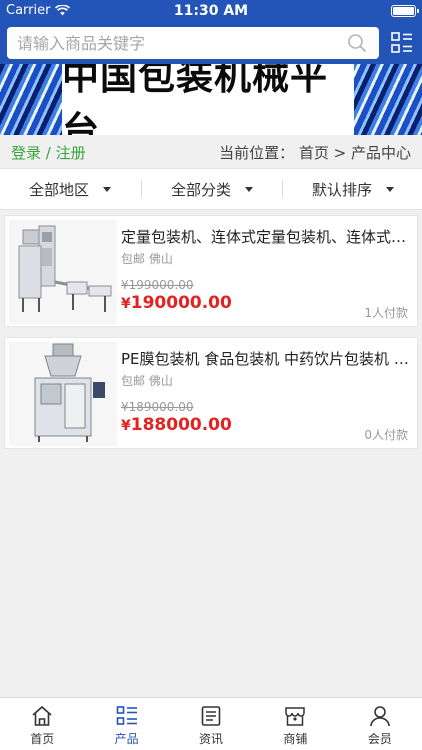  What do you see at coordinates (386, 435) in the screenshot?
I see `product-sales-count: 0人付款` at bounding box center [386, 435].